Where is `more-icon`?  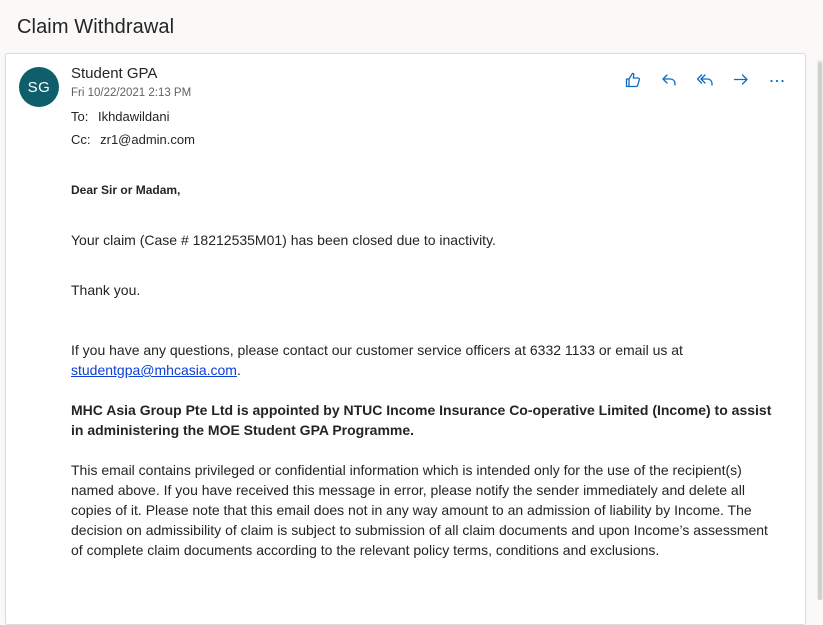
more-icon is located at coordinates (777, 81).